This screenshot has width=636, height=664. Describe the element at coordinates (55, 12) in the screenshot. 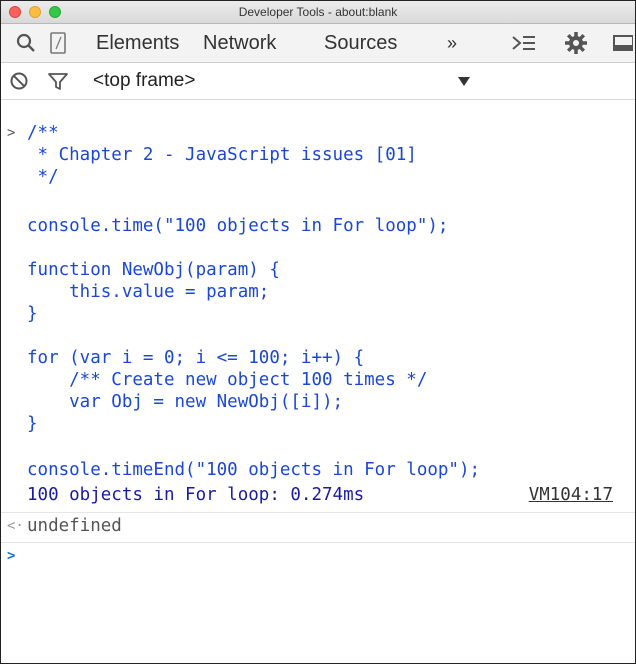

I see `zoom-window-button` at that location.